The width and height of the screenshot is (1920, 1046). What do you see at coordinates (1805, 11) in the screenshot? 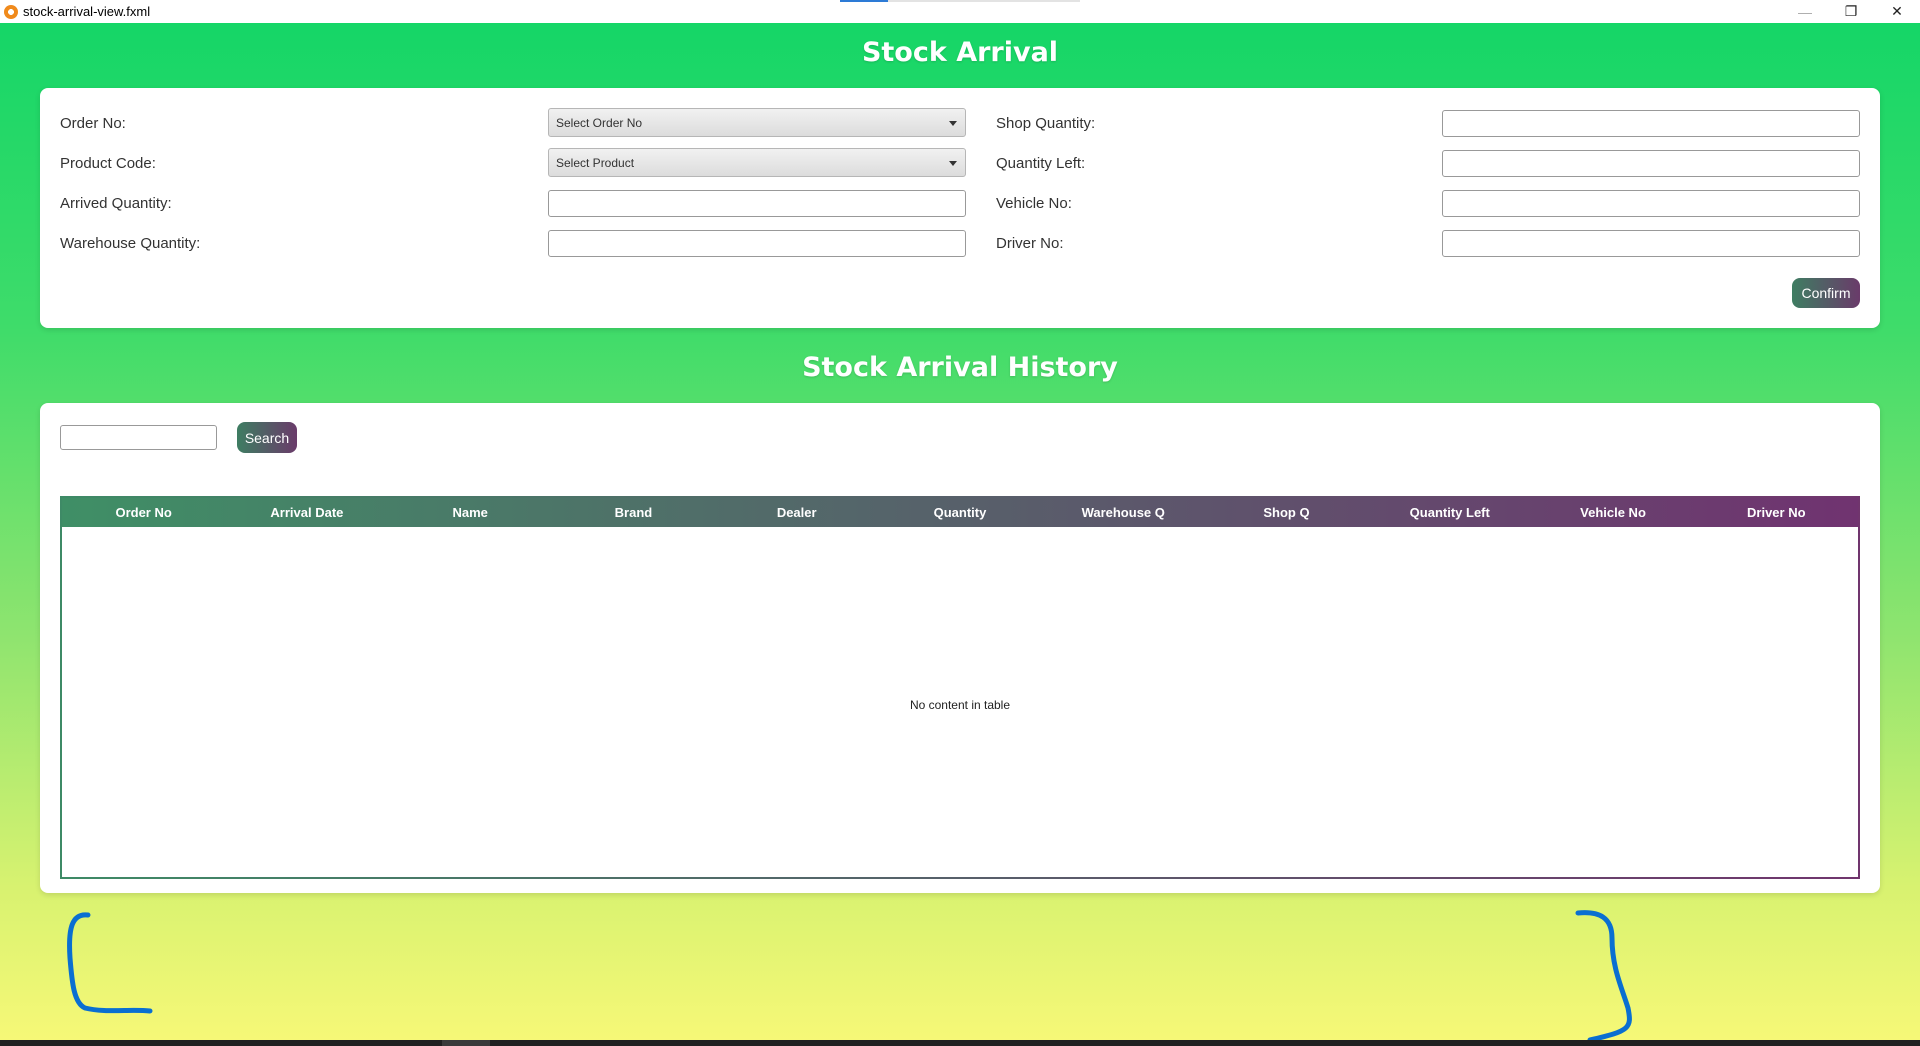
I see `minimize-icon: —` at bounding box center [1805, 11].